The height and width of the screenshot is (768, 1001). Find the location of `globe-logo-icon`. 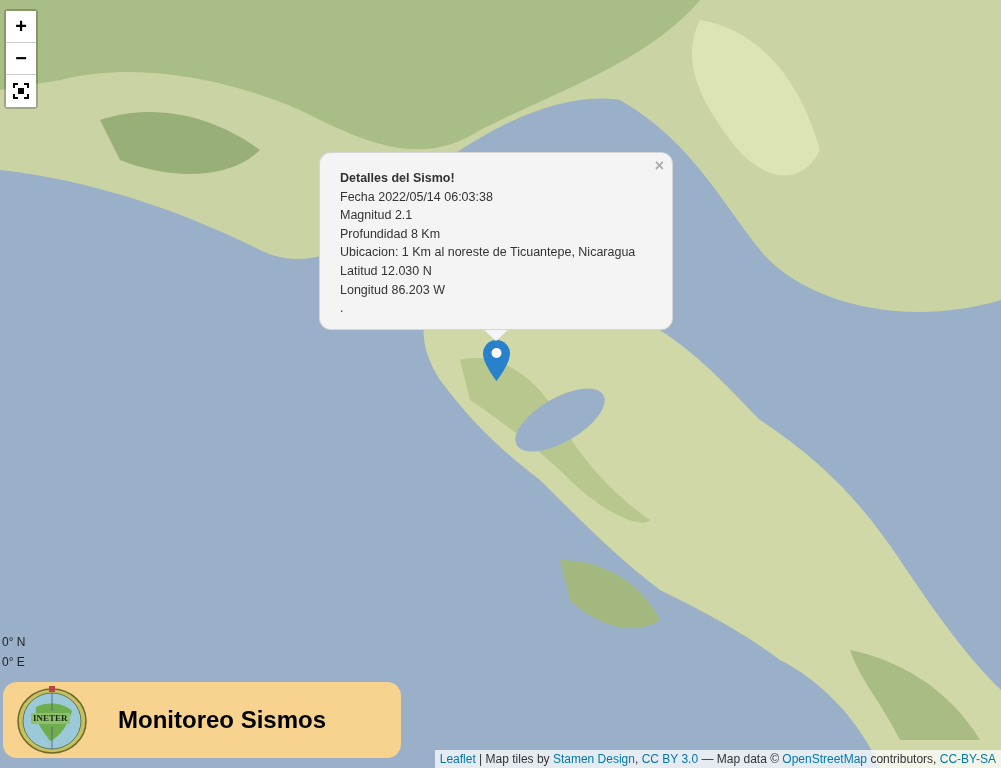

globe-logo-icon is located at coordinates (52, 720).